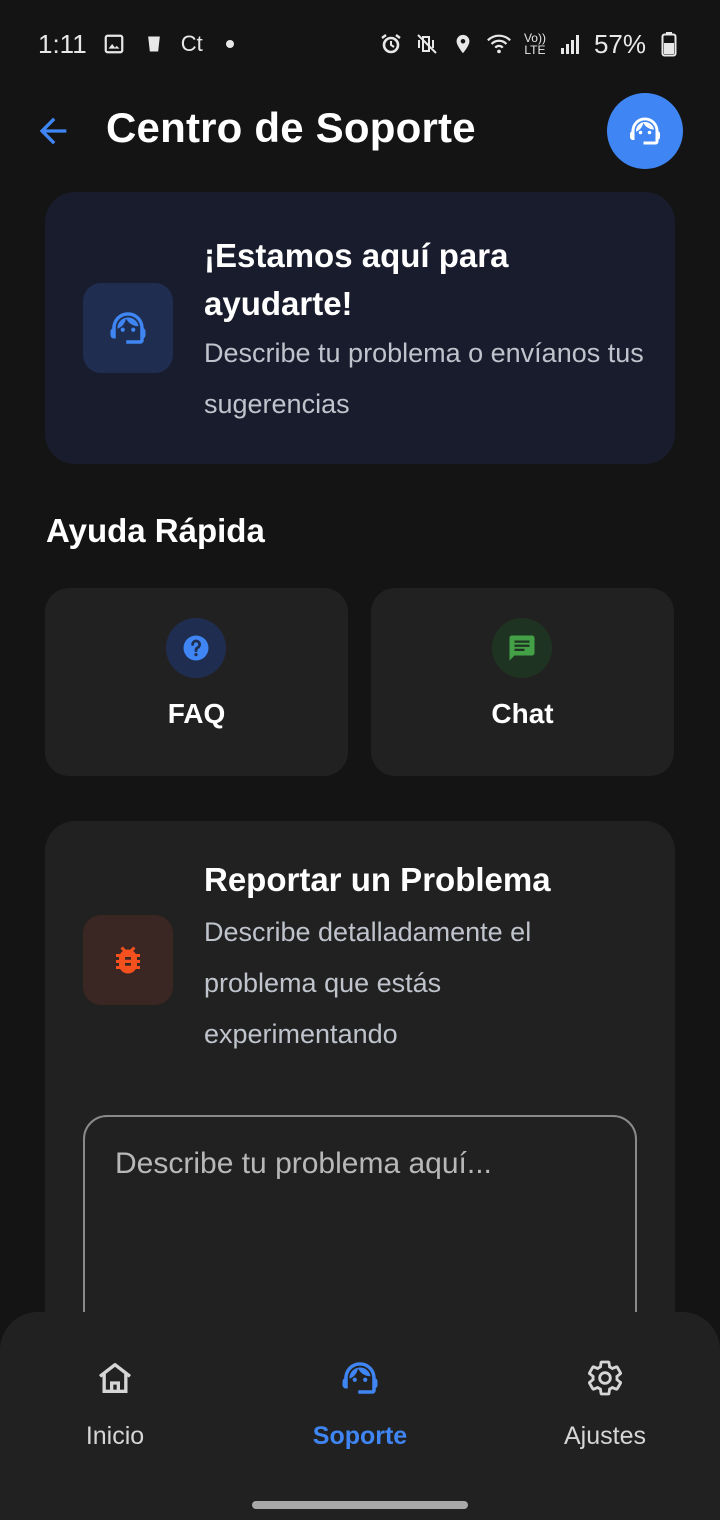  I want to click on back-button, so click(53, 131).